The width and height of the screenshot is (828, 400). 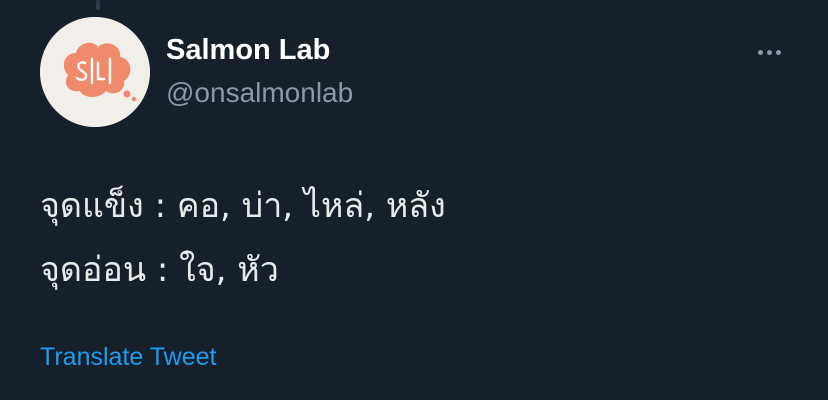 I want to click on author-handle: @onsalmonlab, so click(x=259, y=93).